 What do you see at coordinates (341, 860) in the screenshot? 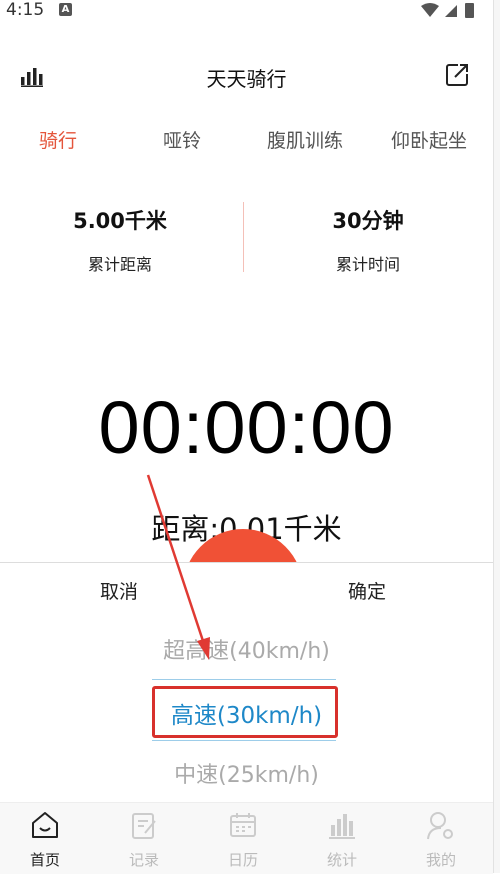
I see `nav-label: 统计` at bounding box center [341, 860].